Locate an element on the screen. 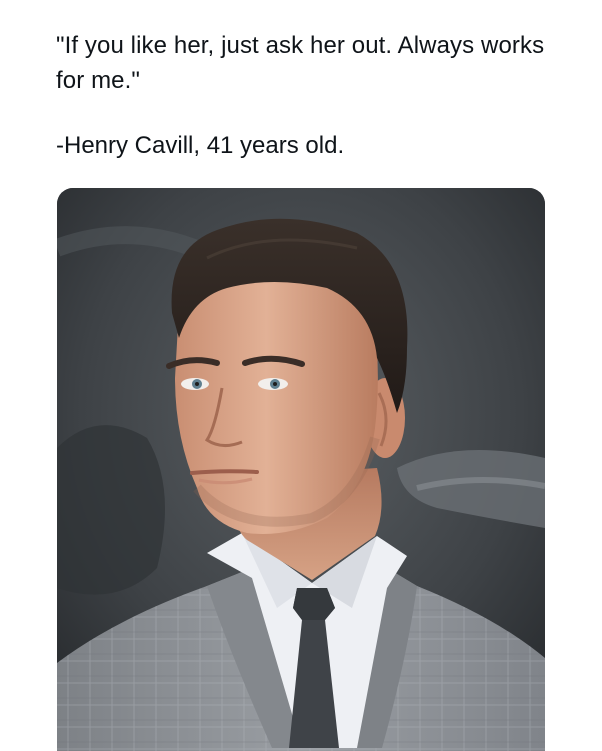  post-text-attribution: -Henry Cavill, 41 years old. is located at coordinates (200, 145).